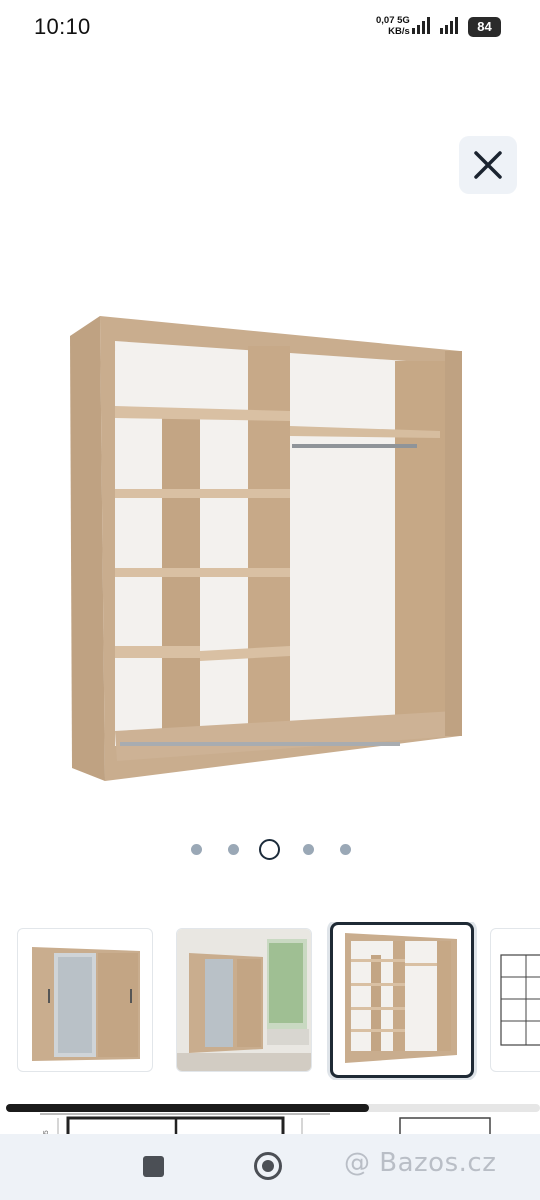 The image size is (540, 1200). I want to click on signal-strength-icon, so click(421, 25).